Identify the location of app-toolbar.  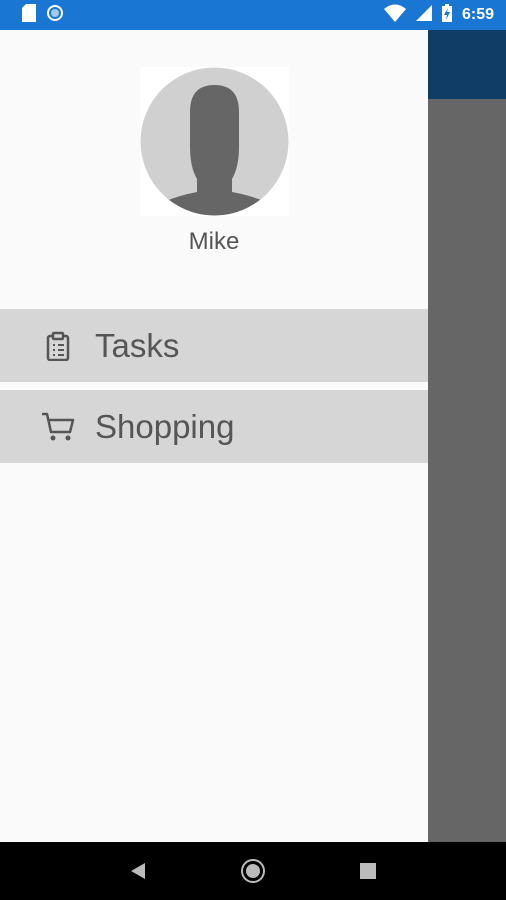
(467, 64).